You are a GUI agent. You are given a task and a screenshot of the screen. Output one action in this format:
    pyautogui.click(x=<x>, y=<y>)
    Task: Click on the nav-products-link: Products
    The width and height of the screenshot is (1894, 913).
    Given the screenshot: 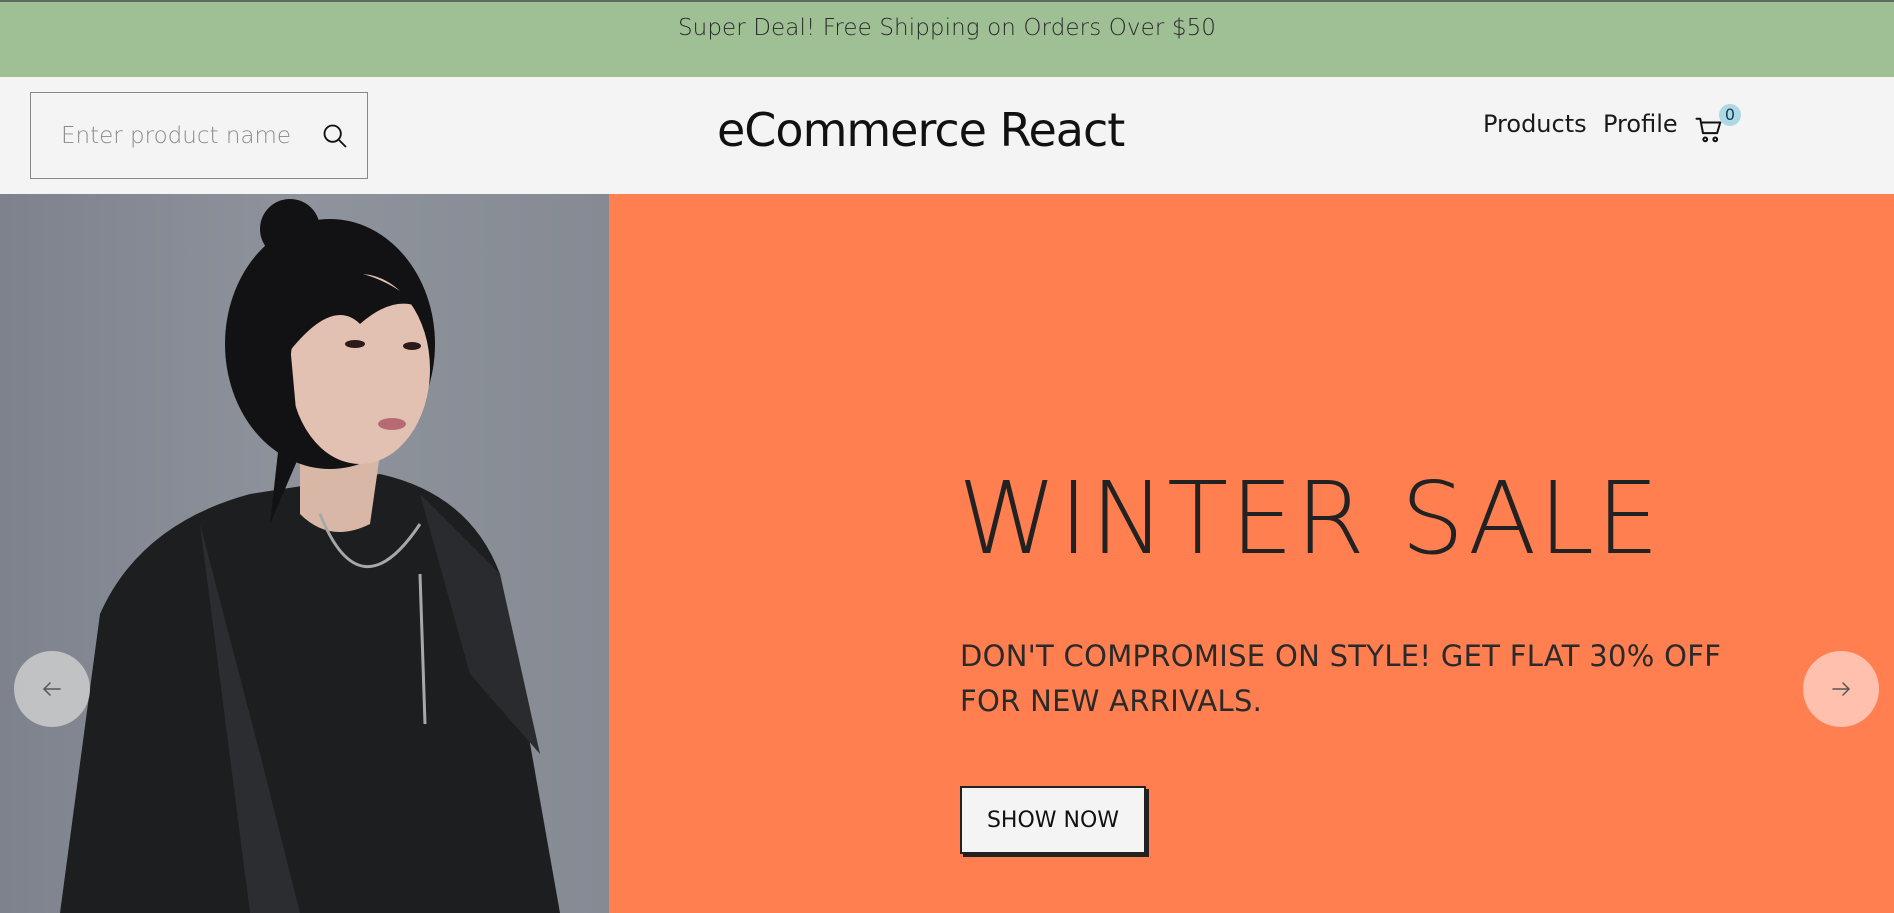 What is the action you would take?
    pyautogui.click(x=1535, y=124)
    